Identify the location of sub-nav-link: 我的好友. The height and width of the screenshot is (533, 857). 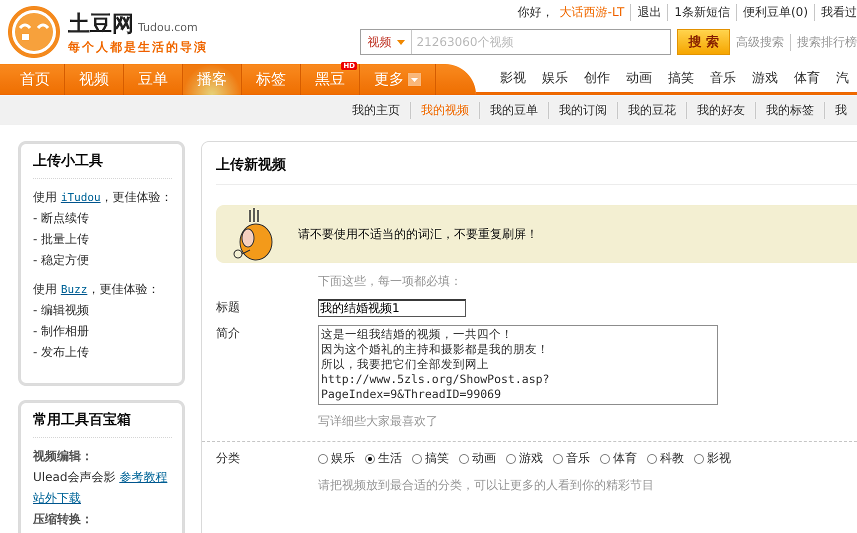
(720, 110).